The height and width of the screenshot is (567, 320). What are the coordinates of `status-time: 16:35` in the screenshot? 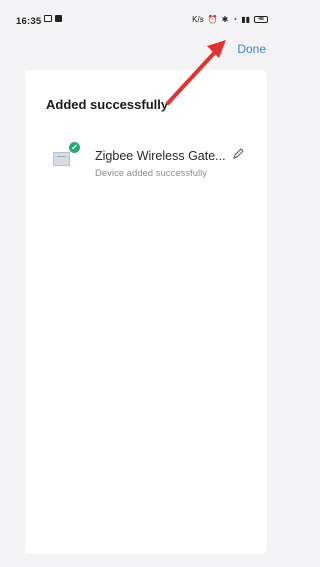 It's located at (29, 21).